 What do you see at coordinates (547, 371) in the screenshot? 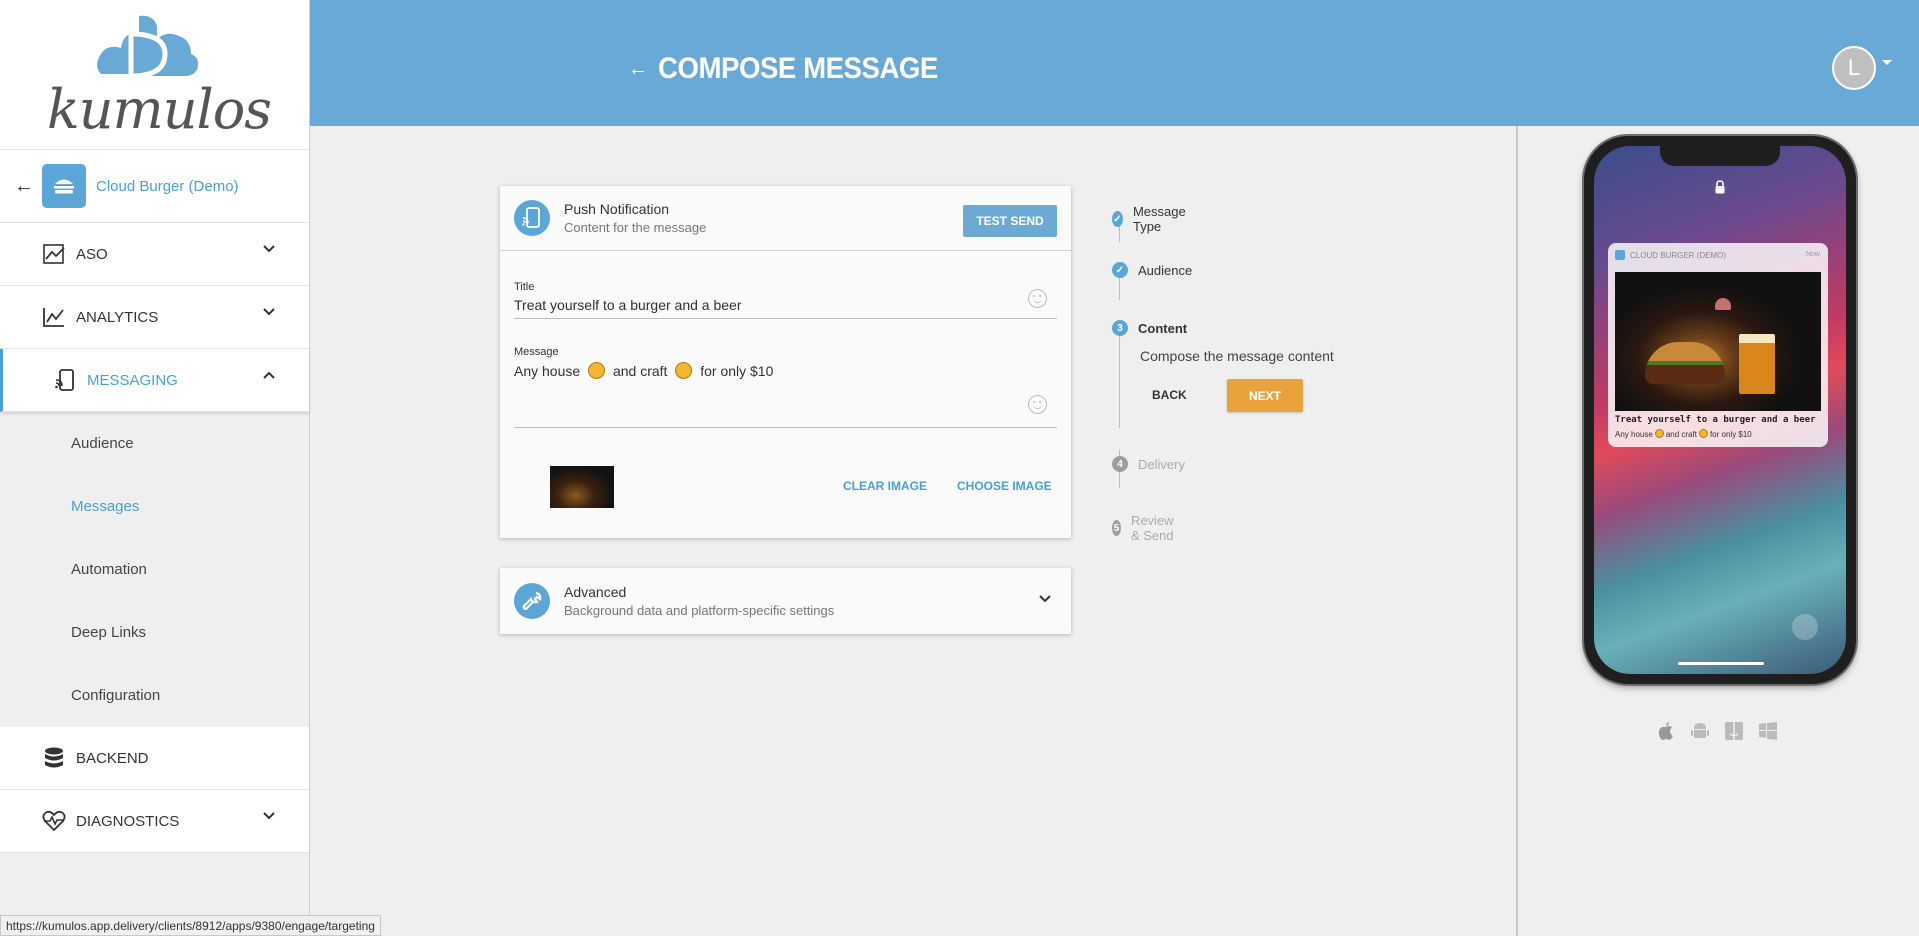
I see `message-text-1: Any house` at bounding box center [547, 371].